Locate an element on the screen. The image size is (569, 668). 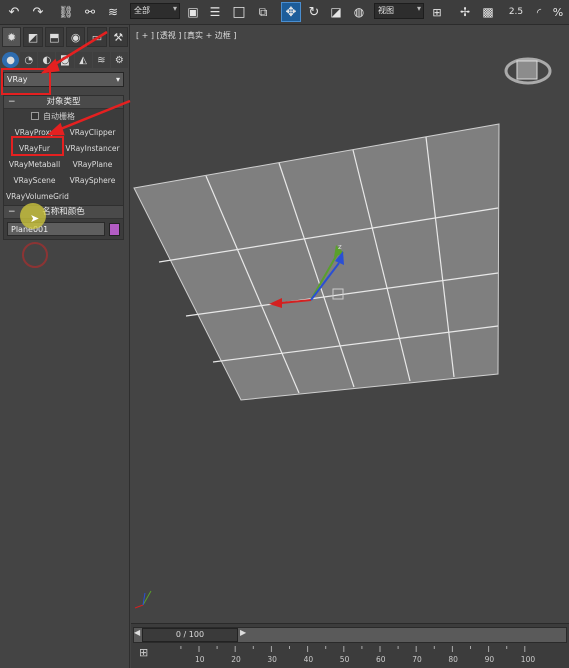
annotation-arrows is located at coordinates (85, 83).